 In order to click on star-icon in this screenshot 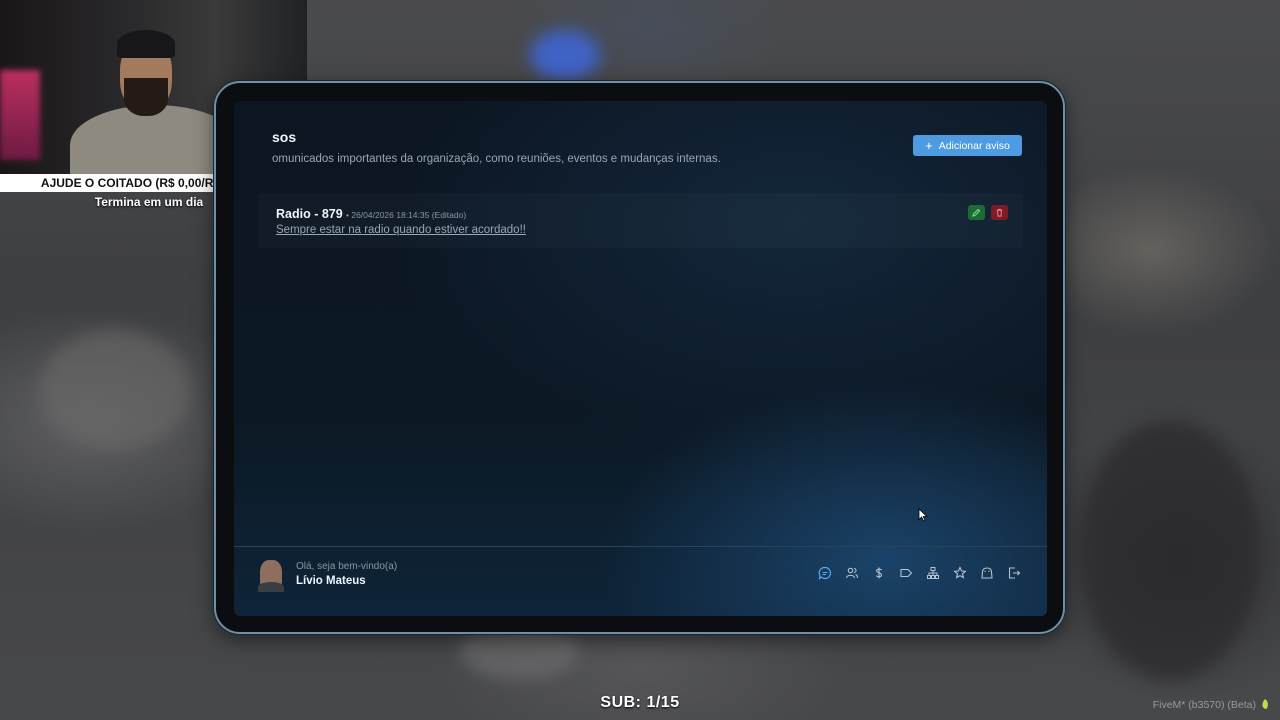, I will do `click(960, 572)`.